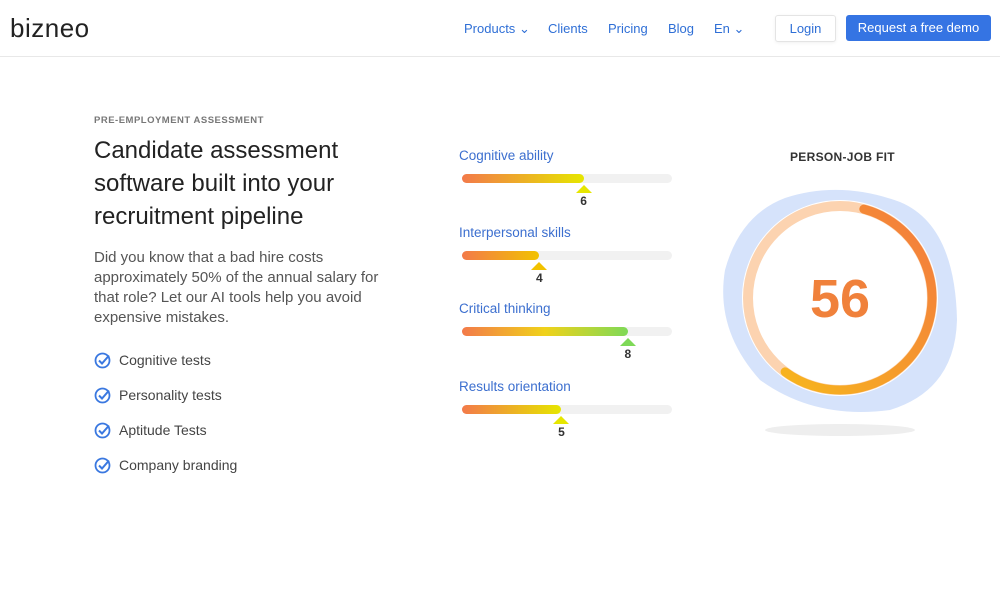 The width and height of the screenshot is (1000, 600). Describe the element at coordinates (178, 465) in the screenshot. I see `feature-label: Company branding` at that location.